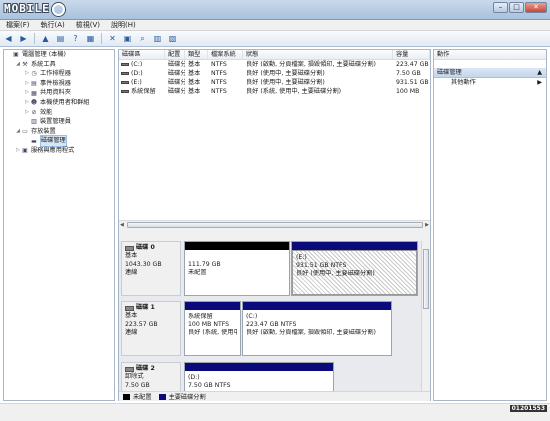 This screenshot has width=550, height=421. Describe the element at coordinates (354, 268) in the screenshot. I see `partition: (E:) 931.51 GB NTFS 良好 (使用中, 主要磁碟分割)` at that location.